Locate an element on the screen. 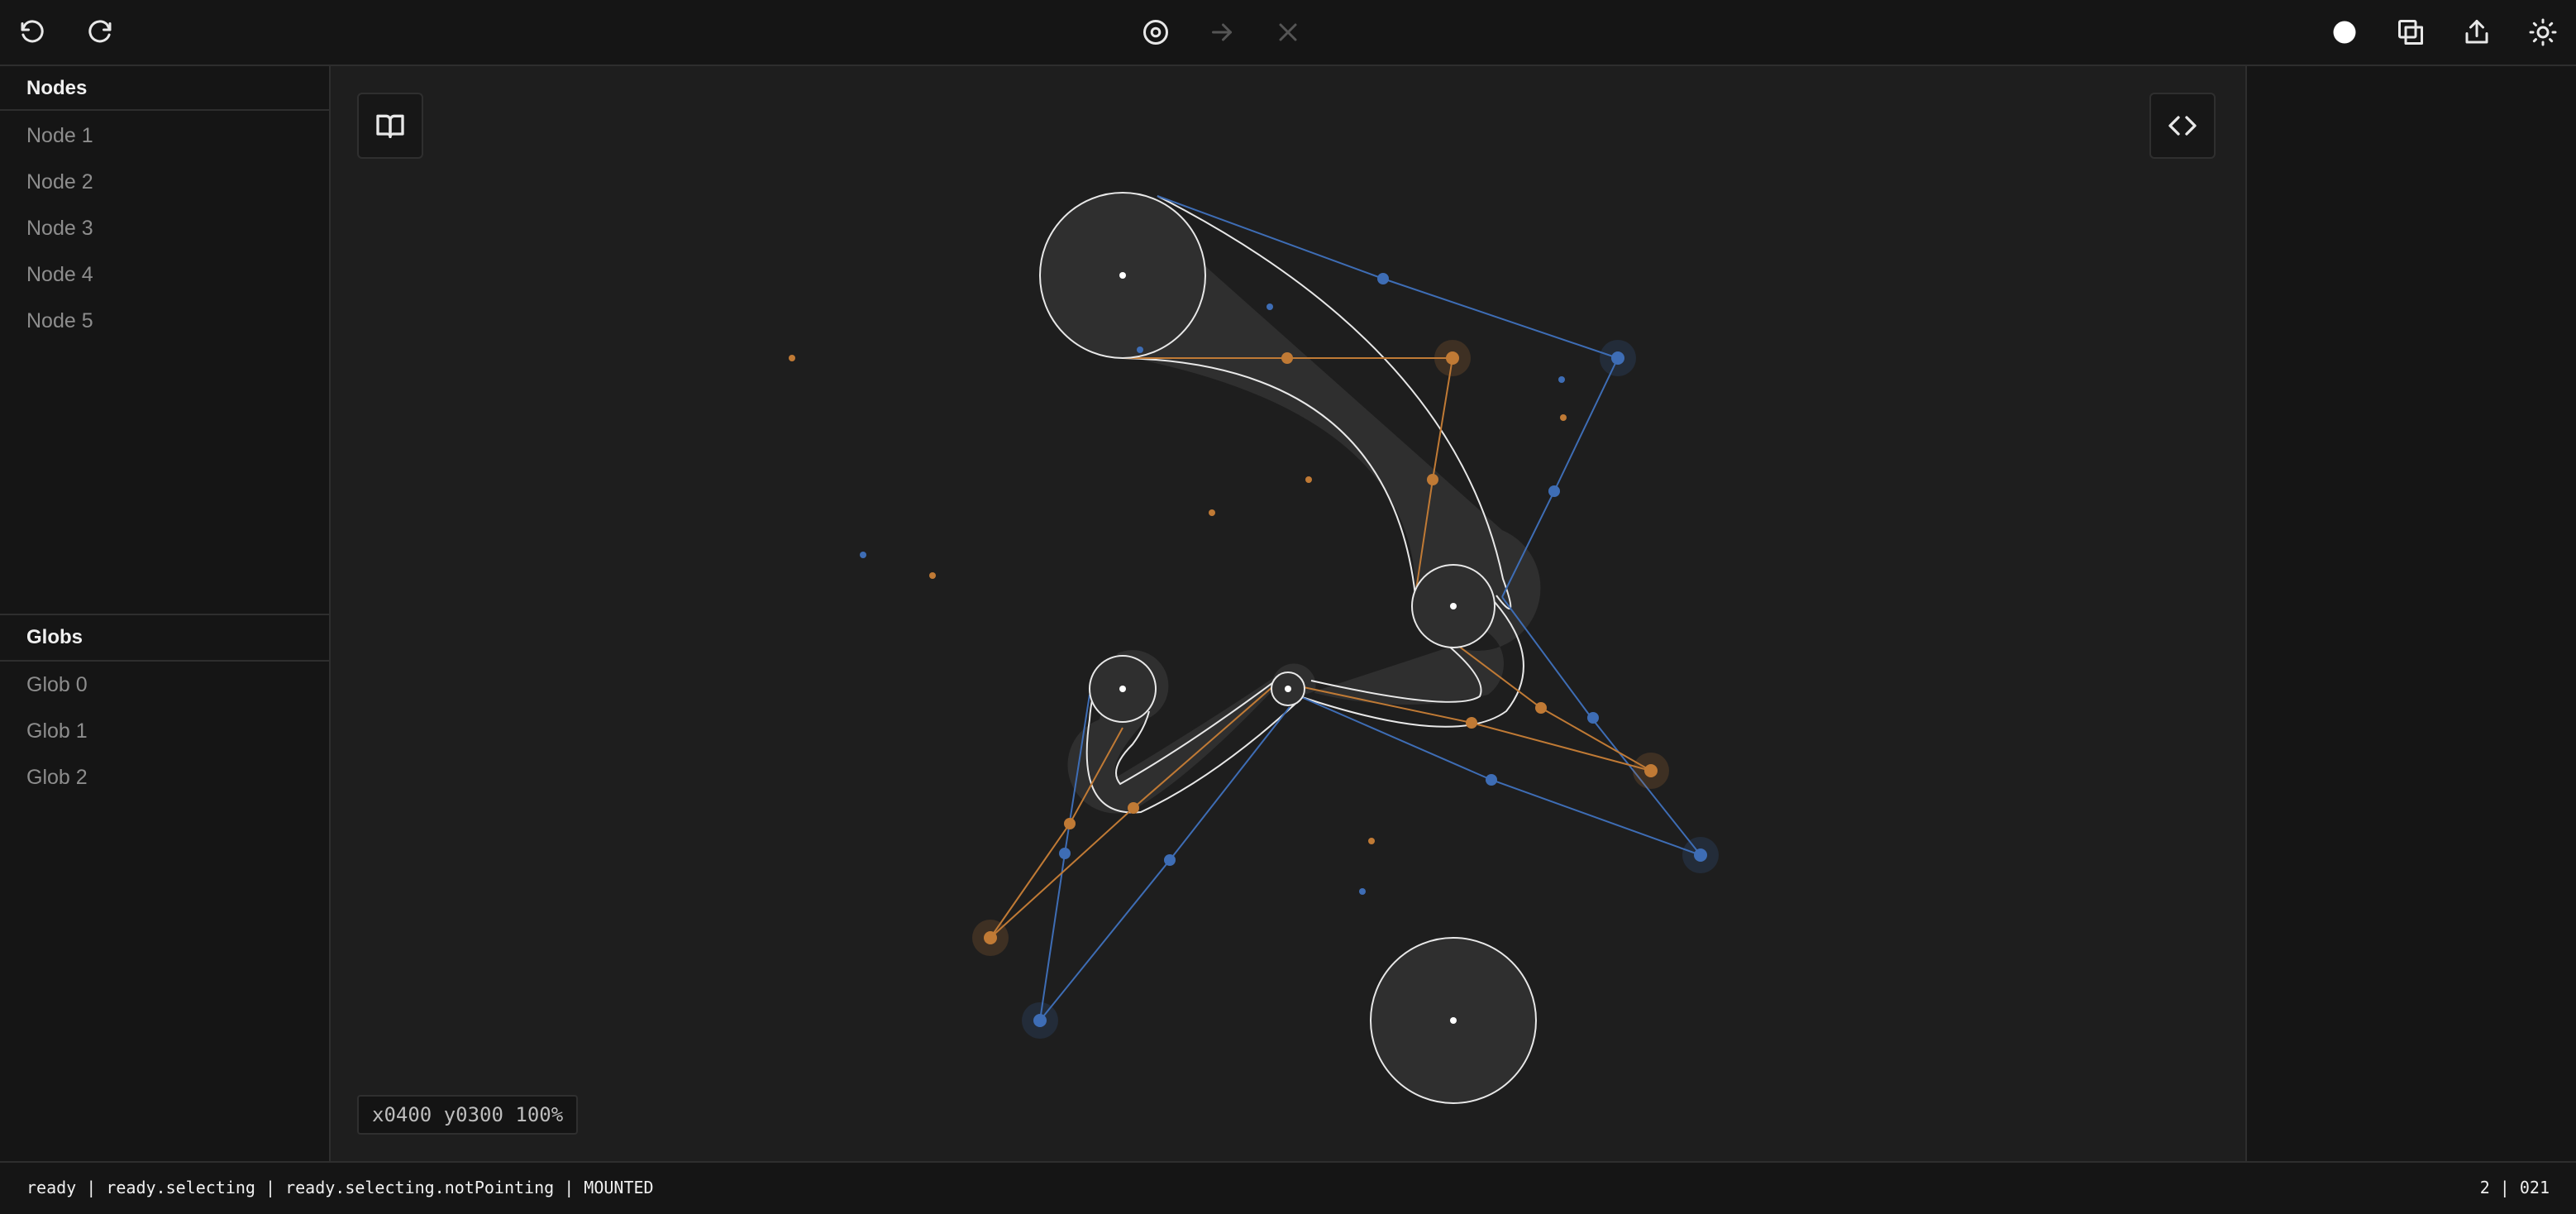  node-list-item: Node 5 is located at coordinates (164, 321).